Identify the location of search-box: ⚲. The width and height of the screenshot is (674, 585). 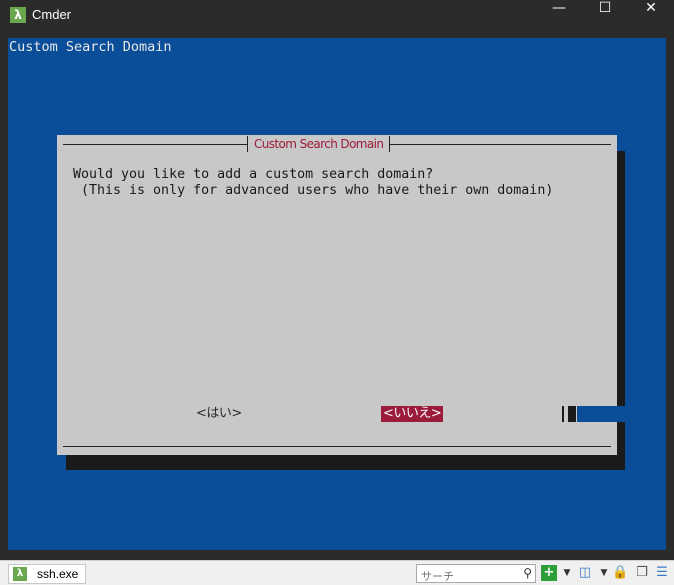
(476, 574).